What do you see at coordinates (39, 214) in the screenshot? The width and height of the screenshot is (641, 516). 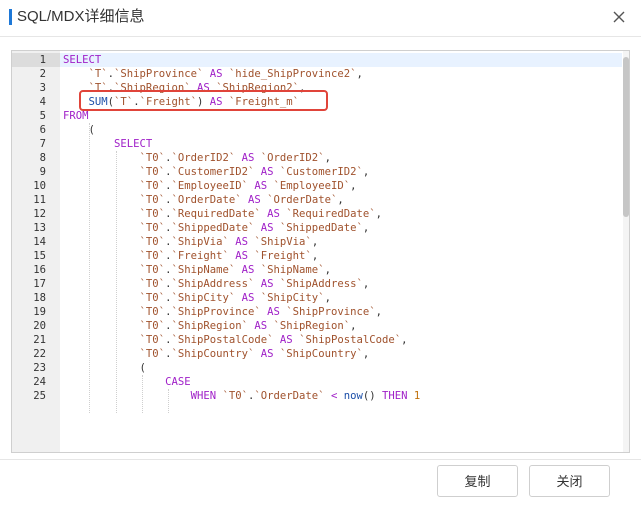 I see `line-number: 12` at bounding box center [39, 214].